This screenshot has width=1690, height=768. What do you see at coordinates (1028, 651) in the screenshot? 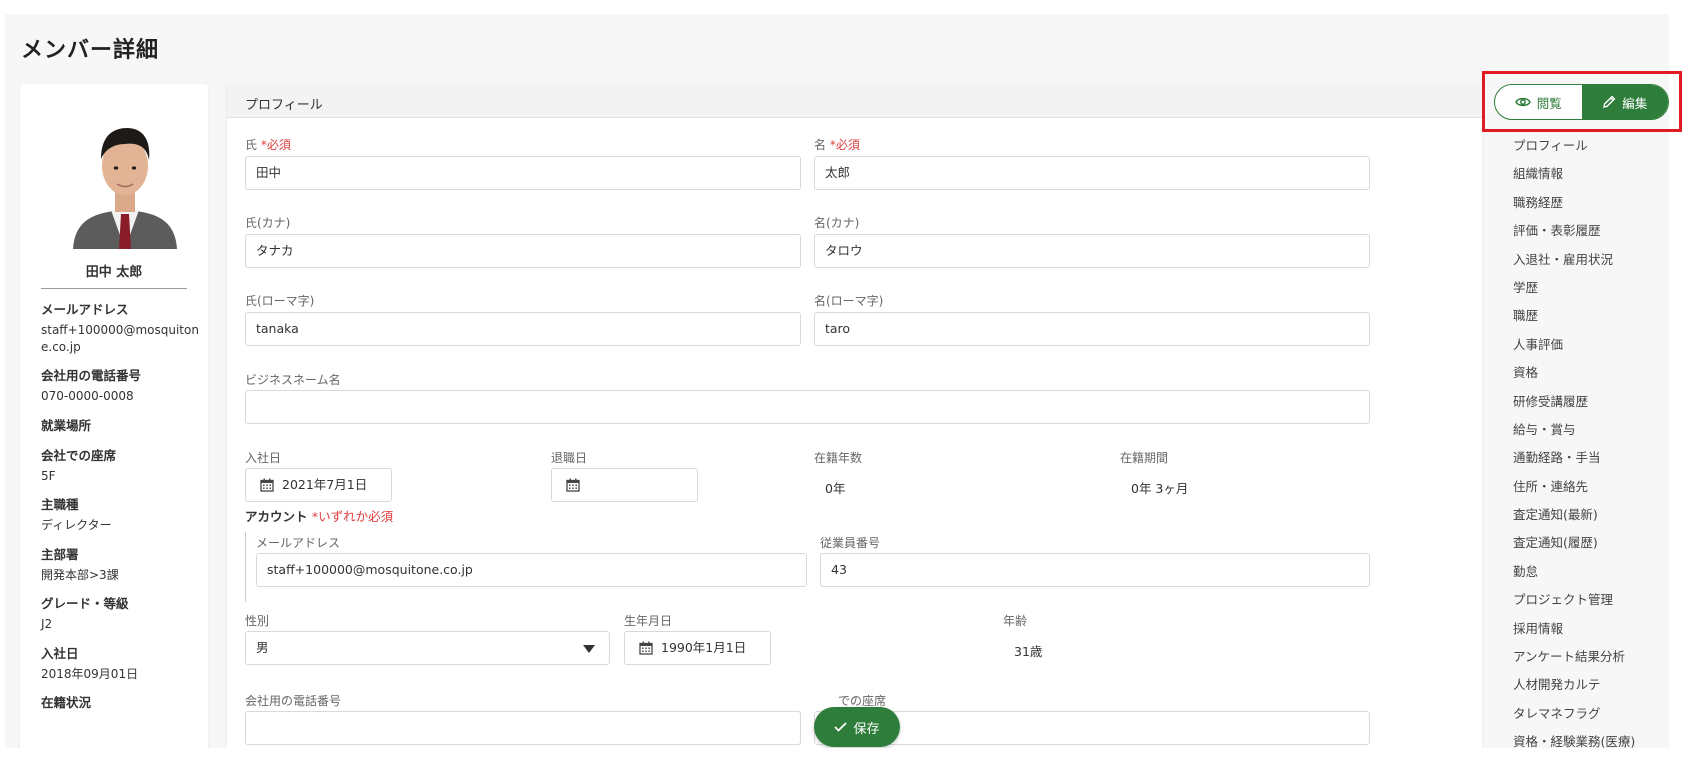
I see `age-value: 31歳` at bounding box center [1028, 651].